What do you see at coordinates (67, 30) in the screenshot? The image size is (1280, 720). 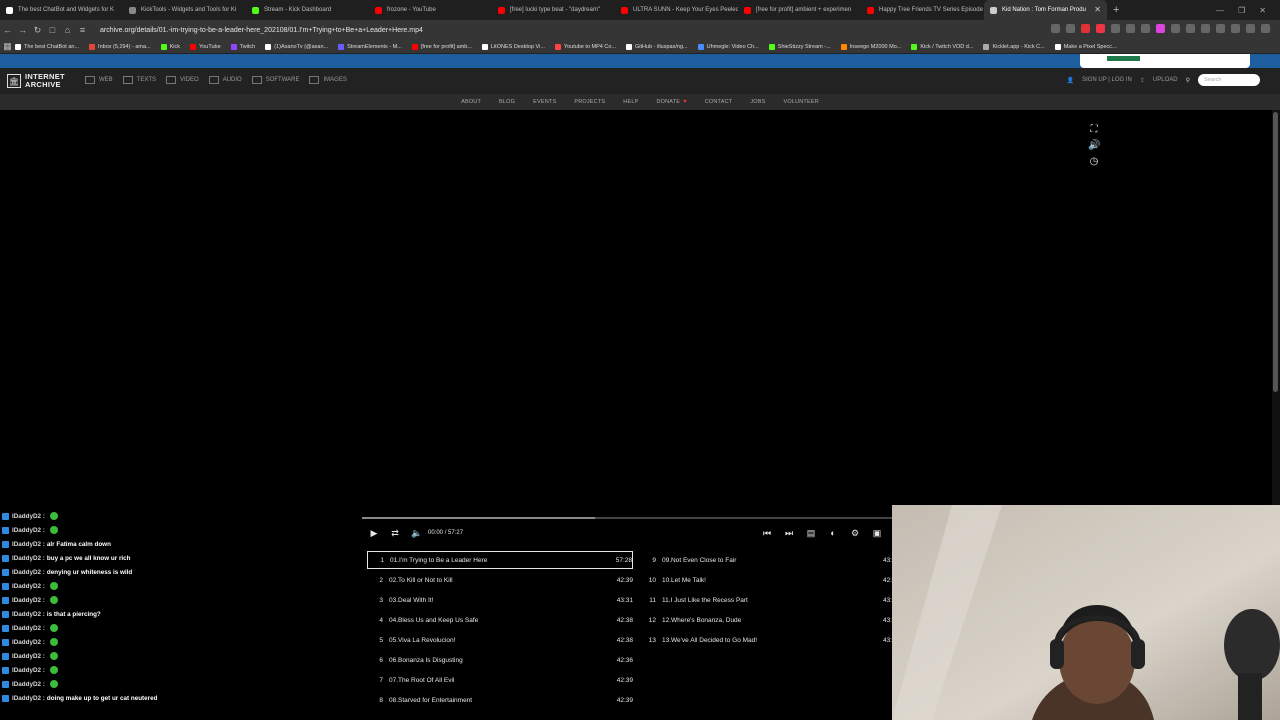 I see `home-icon: ⌂` at bounding box center [67, 30].